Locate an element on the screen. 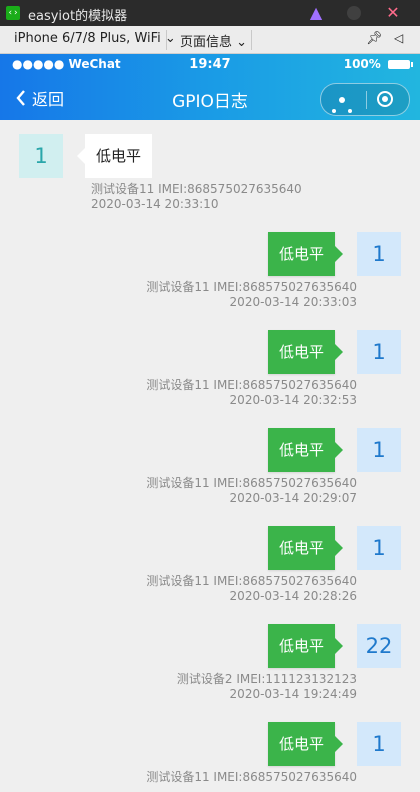 Image resolution: width=420 pixels, height=792 pixels. more-options-icon is located at coordinates (345, 107).